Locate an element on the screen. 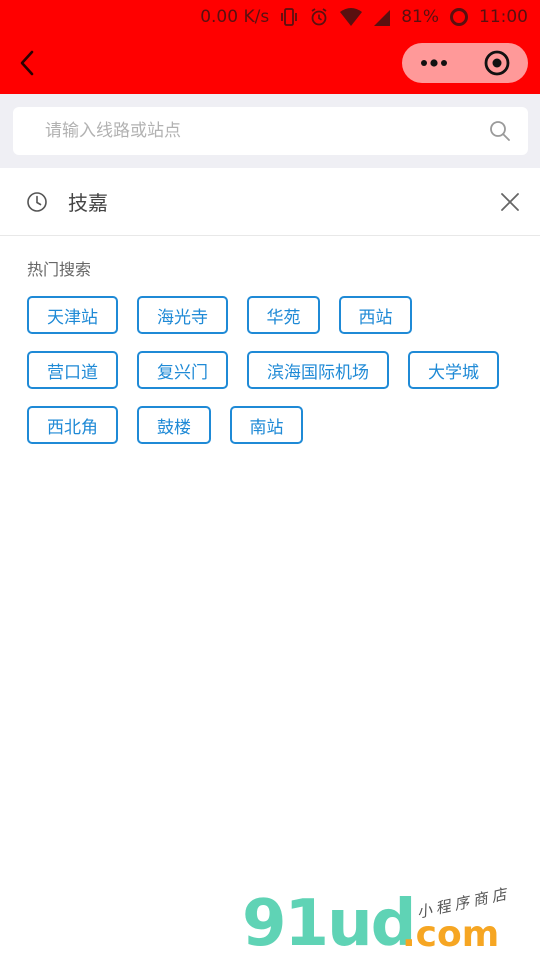  chevron-left-icon is located at coordinates (27, 63).